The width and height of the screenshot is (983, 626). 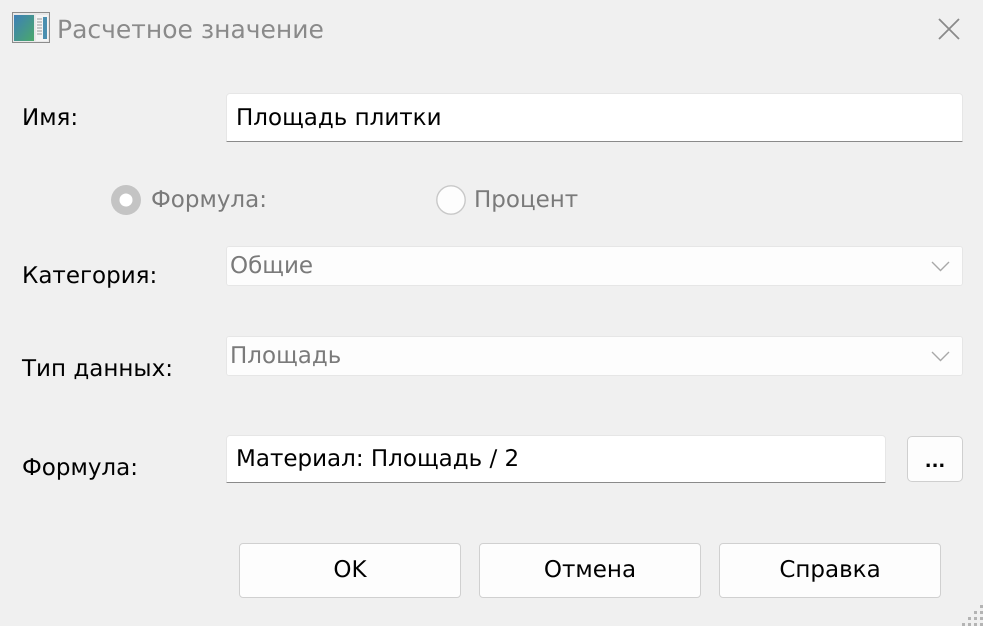 What do you see at coordinates (190, 29) in the screenshot?
I see `window-title: Расчетное значение` at bounding box center [190, 29].